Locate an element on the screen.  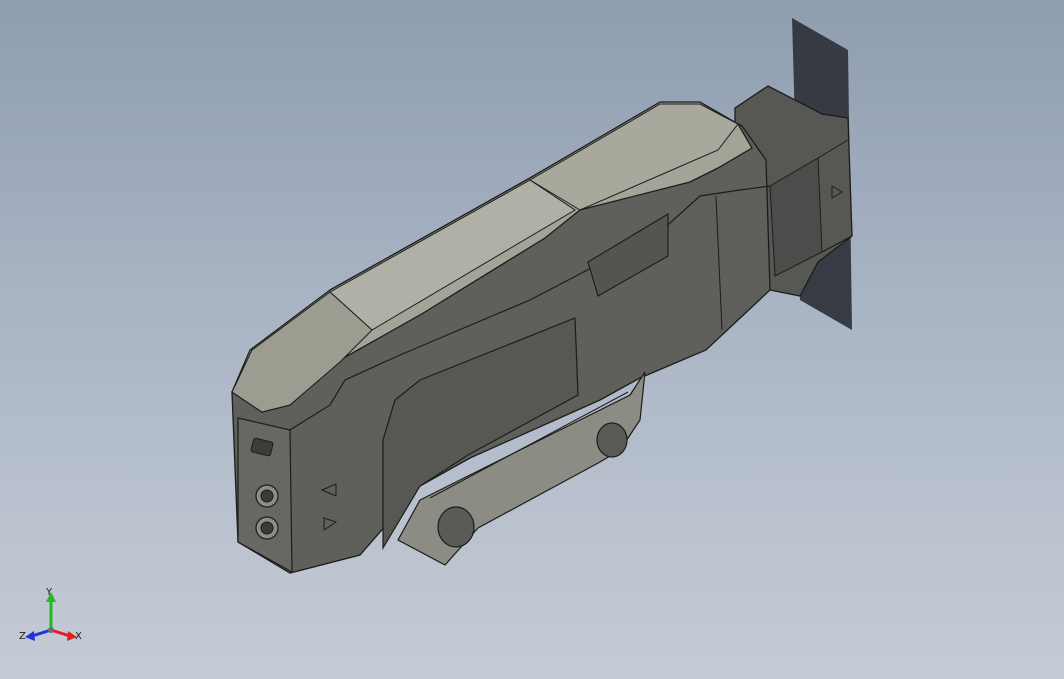
z-axis-label: Z is located at coordinates (22, 636).